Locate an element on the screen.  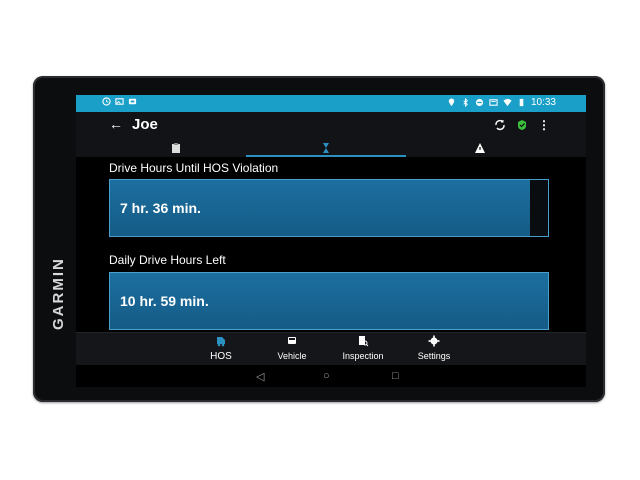
nav-settings: Settings is located at coordinates (434, 348).